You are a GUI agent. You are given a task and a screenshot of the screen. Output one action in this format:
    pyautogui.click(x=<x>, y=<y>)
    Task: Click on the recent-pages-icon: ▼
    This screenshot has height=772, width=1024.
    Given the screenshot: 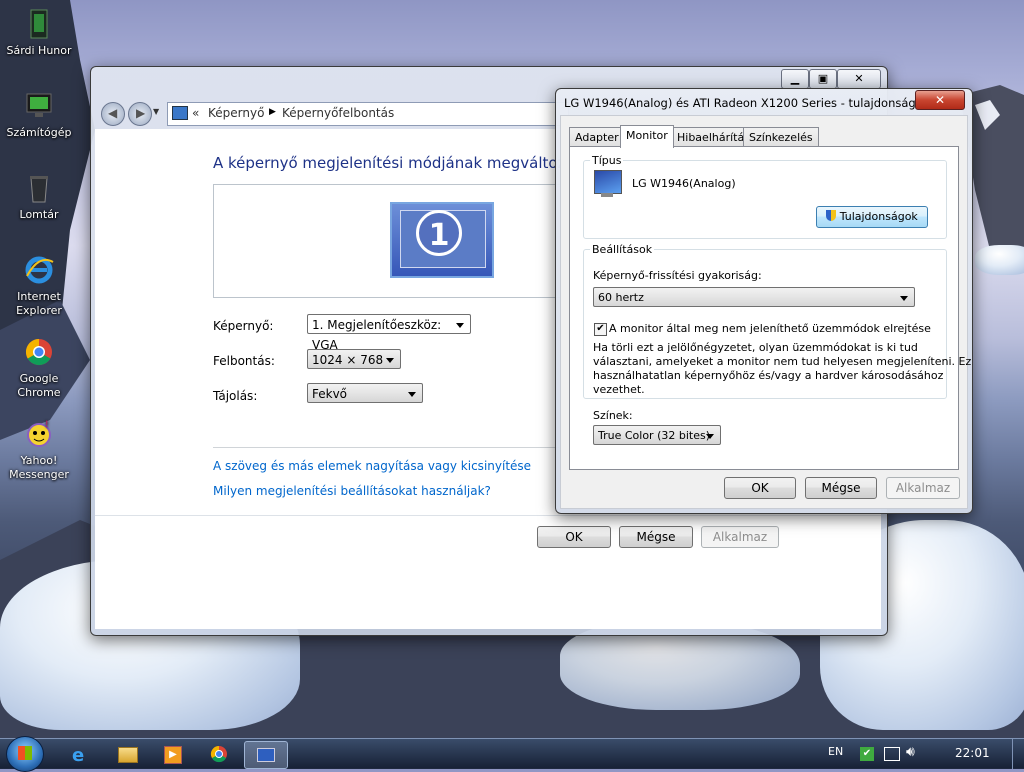 What is the action you would take?
    pyautogui.click(x=156, y=111)
    